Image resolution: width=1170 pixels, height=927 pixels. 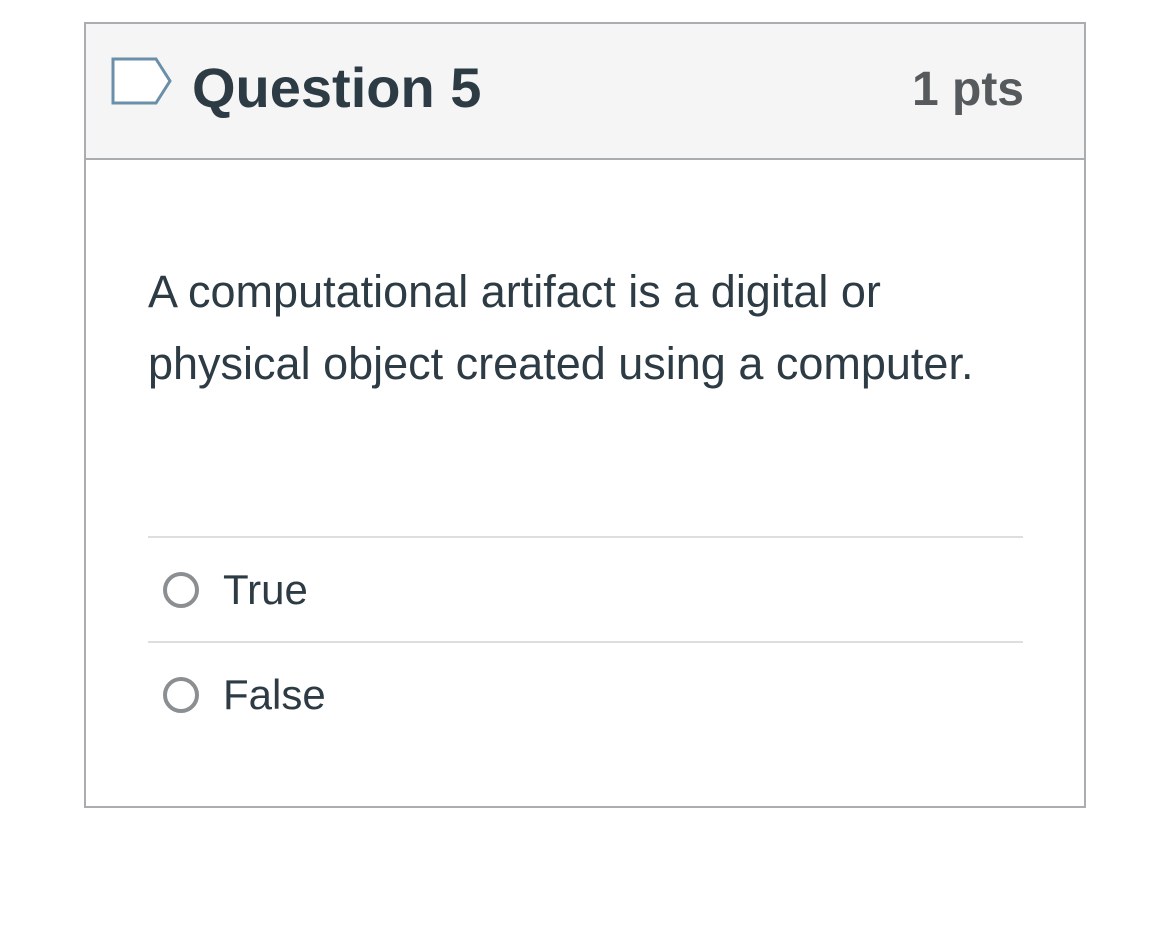 I want to click on question-header: Question 5 1 pts, so click(x=585, y=92).